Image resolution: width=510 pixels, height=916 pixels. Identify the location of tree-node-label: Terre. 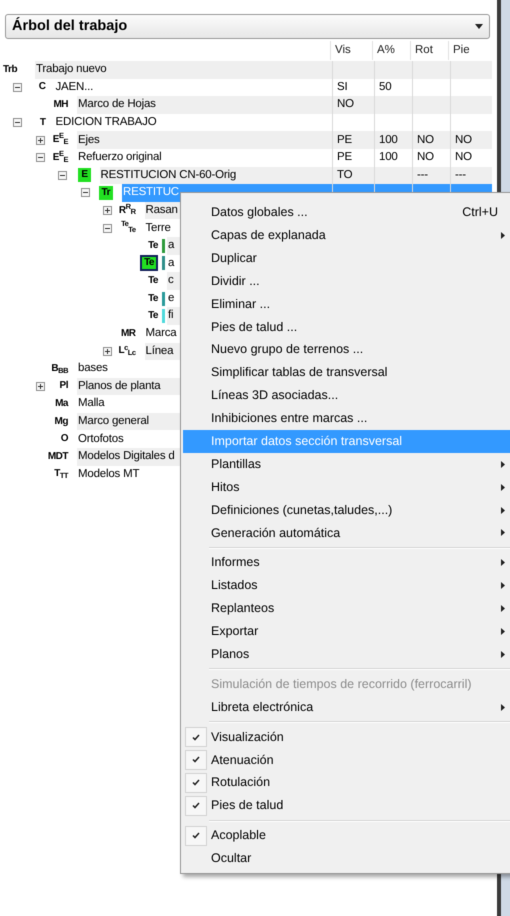
(158, 228).